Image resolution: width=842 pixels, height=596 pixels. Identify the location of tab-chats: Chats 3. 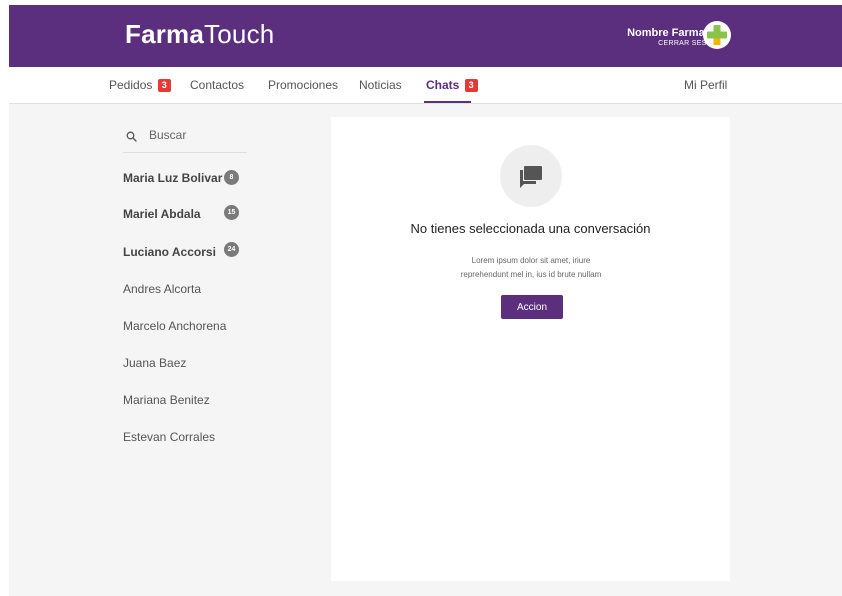
(452, 85).